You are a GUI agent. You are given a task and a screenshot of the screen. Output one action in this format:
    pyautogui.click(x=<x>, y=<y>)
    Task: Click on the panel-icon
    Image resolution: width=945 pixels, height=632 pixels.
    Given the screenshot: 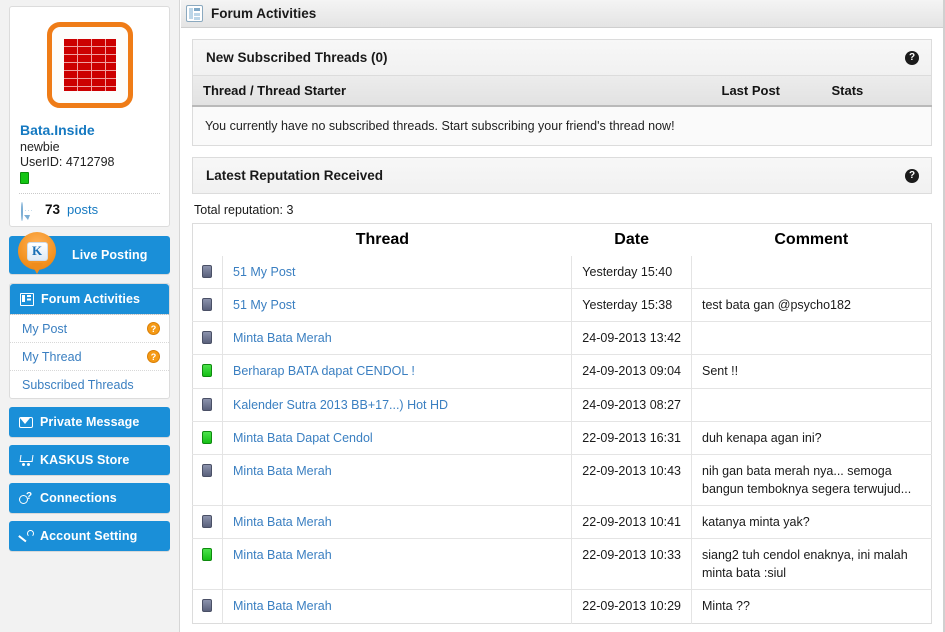 What is the action you would take?
    pyautogui.click(x=194, y=13)
    